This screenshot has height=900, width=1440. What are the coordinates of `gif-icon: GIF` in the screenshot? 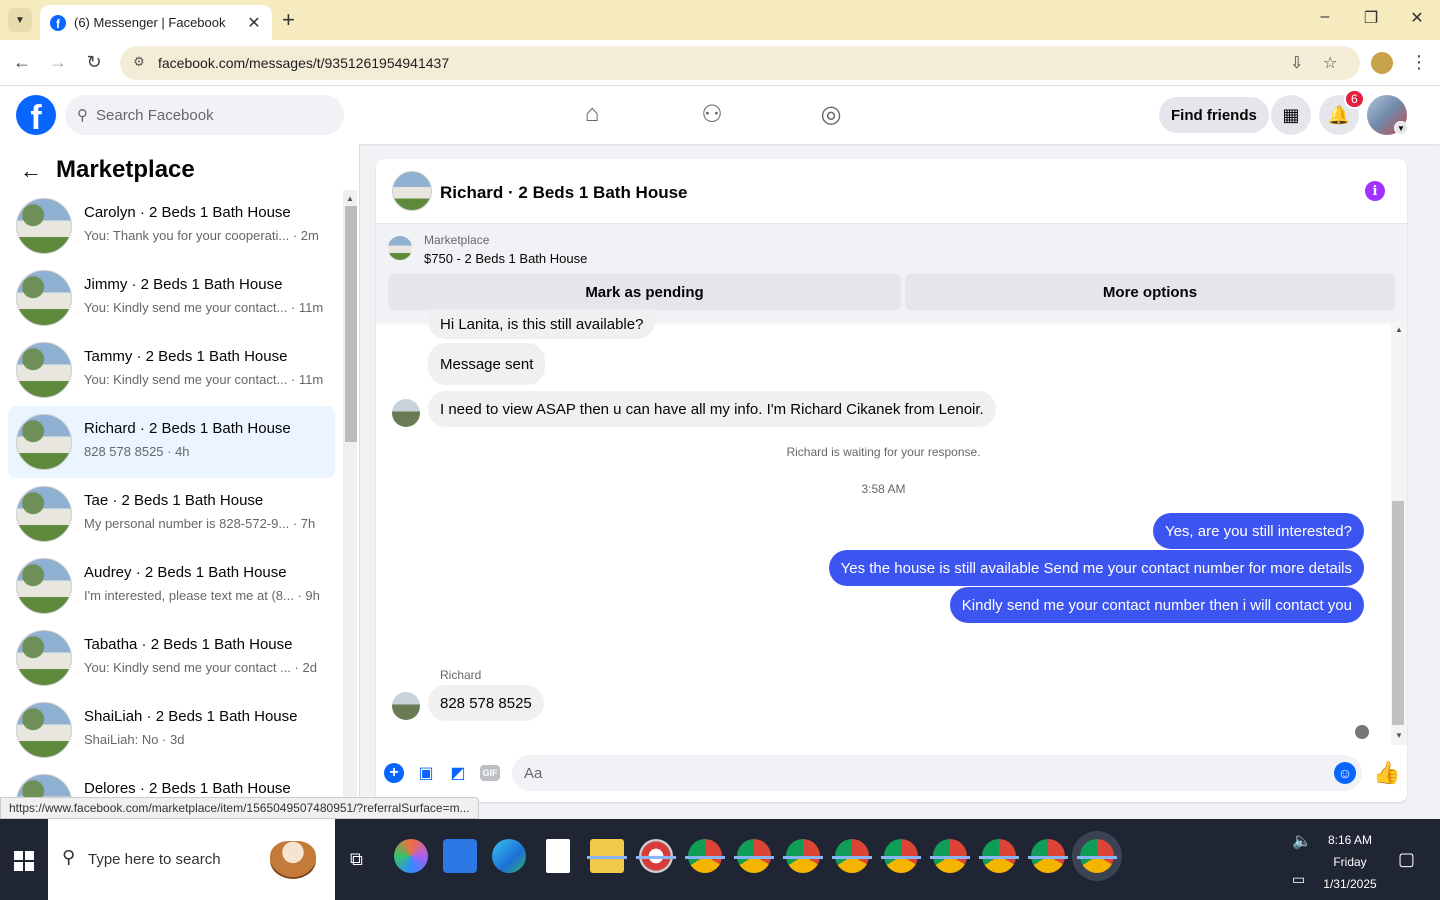 It's located at (490, 773).